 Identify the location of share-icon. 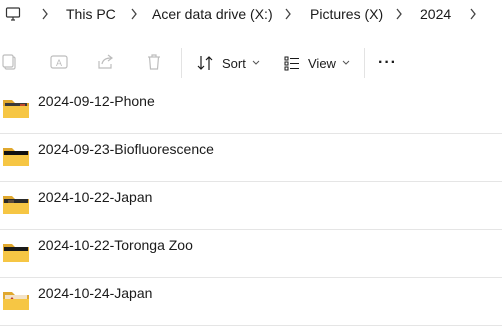
(106, 62).